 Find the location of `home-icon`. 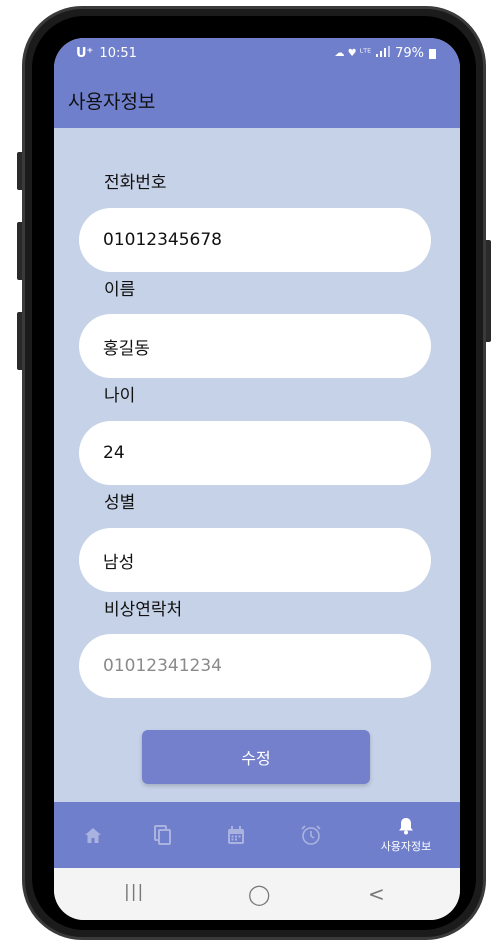

home-icon is located at coordinates (93, 835).